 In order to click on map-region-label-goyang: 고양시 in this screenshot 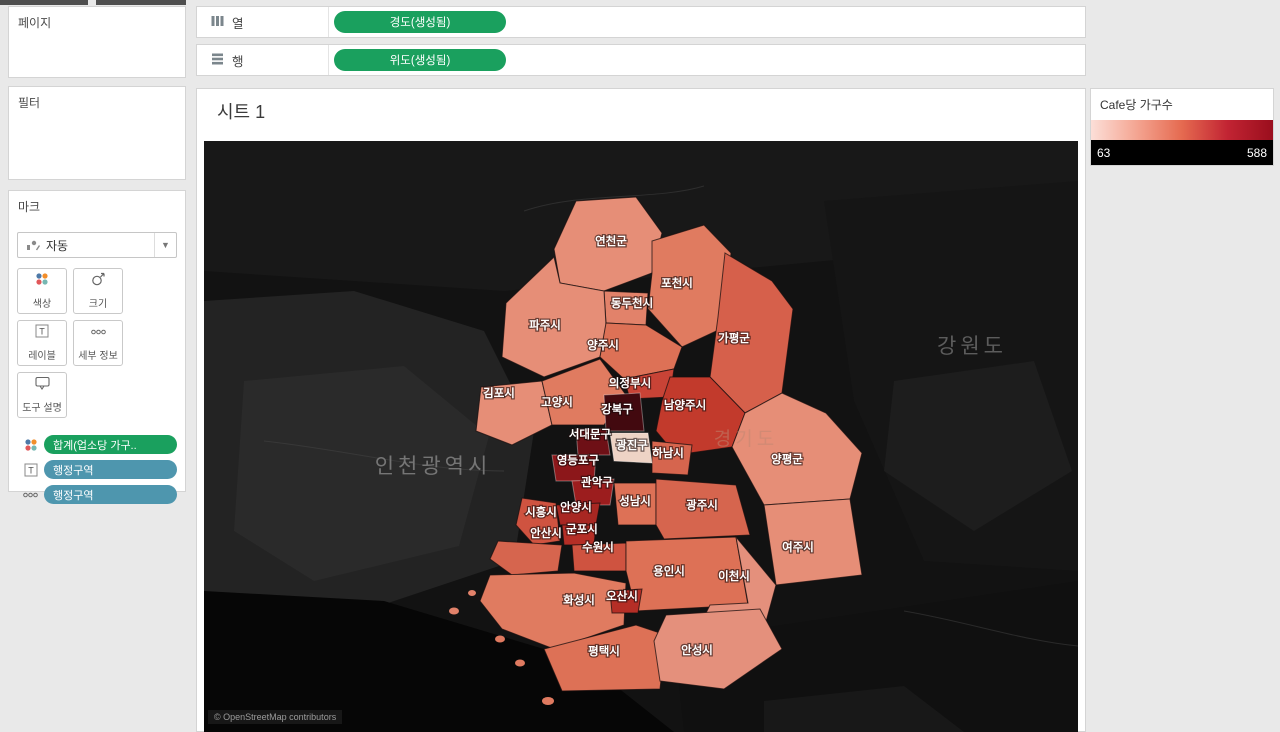, I will do `click(557, 402)`.